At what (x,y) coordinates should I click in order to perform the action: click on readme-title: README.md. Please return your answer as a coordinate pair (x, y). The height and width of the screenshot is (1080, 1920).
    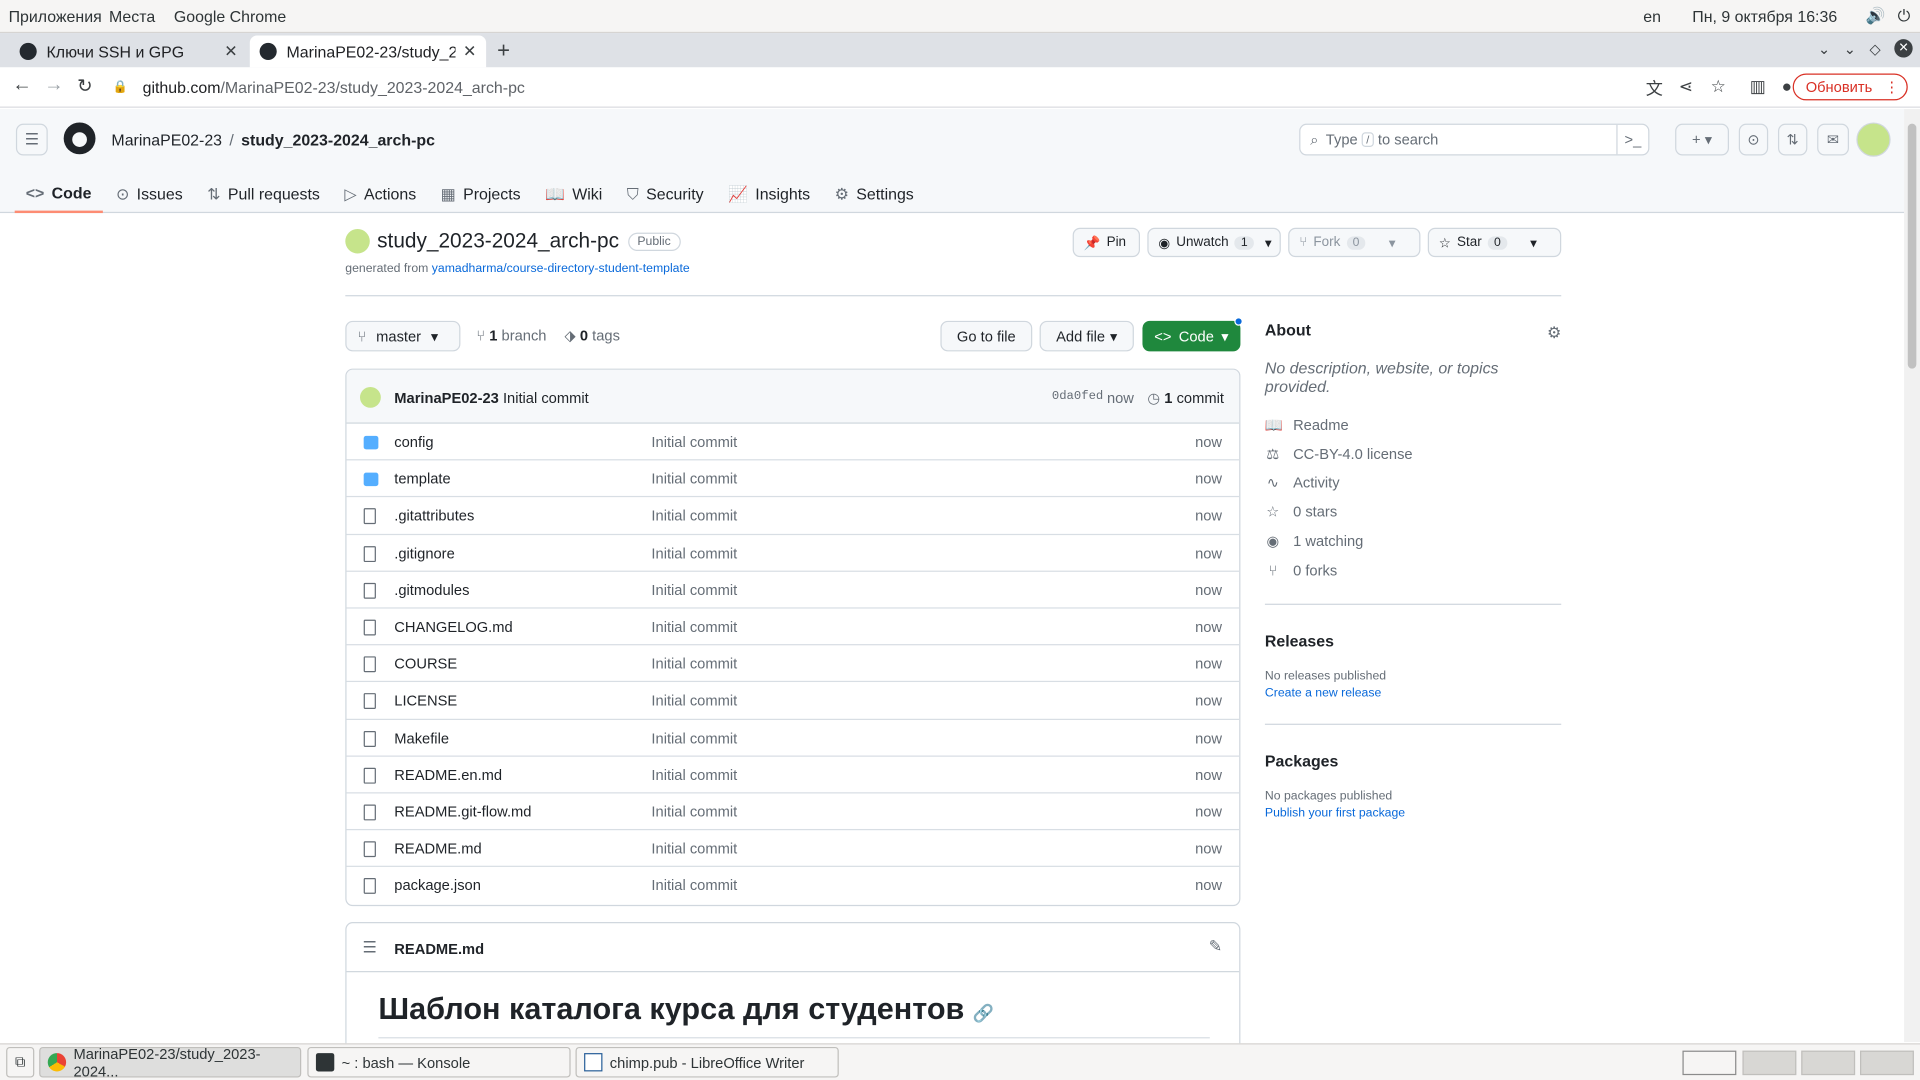
    Looking at the image, I should click on (439, 948).